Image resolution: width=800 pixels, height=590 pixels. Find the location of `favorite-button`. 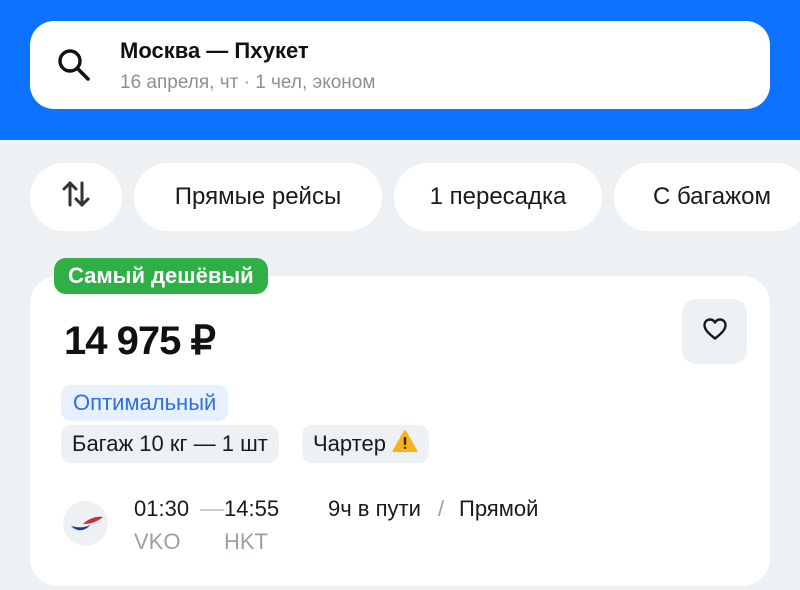

favorite-button is located at coordinates (714, 331).